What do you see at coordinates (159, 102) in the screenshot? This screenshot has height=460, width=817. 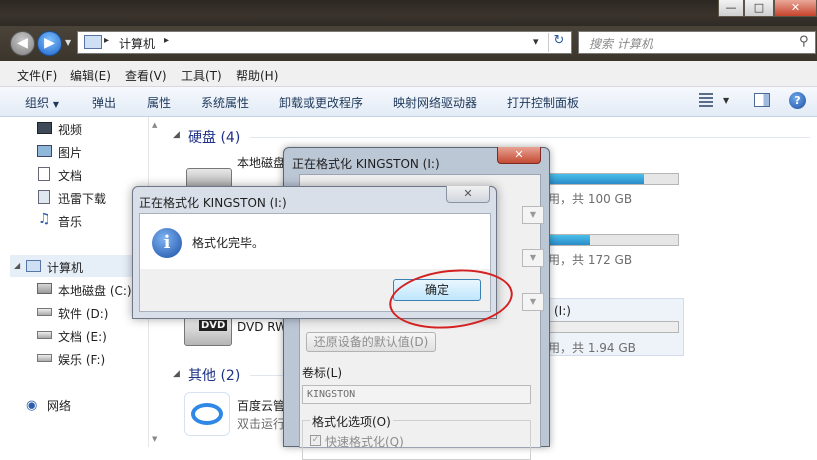 I see `properties-button: 属性` at bounding box center [159, 102].